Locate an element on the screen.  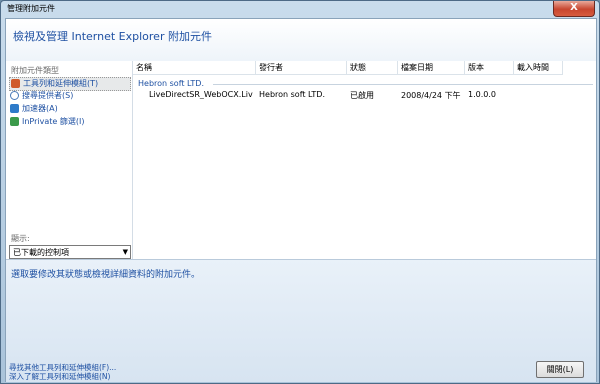
cell-version: 1.0.0.0 is located at coordinates (482, 94).